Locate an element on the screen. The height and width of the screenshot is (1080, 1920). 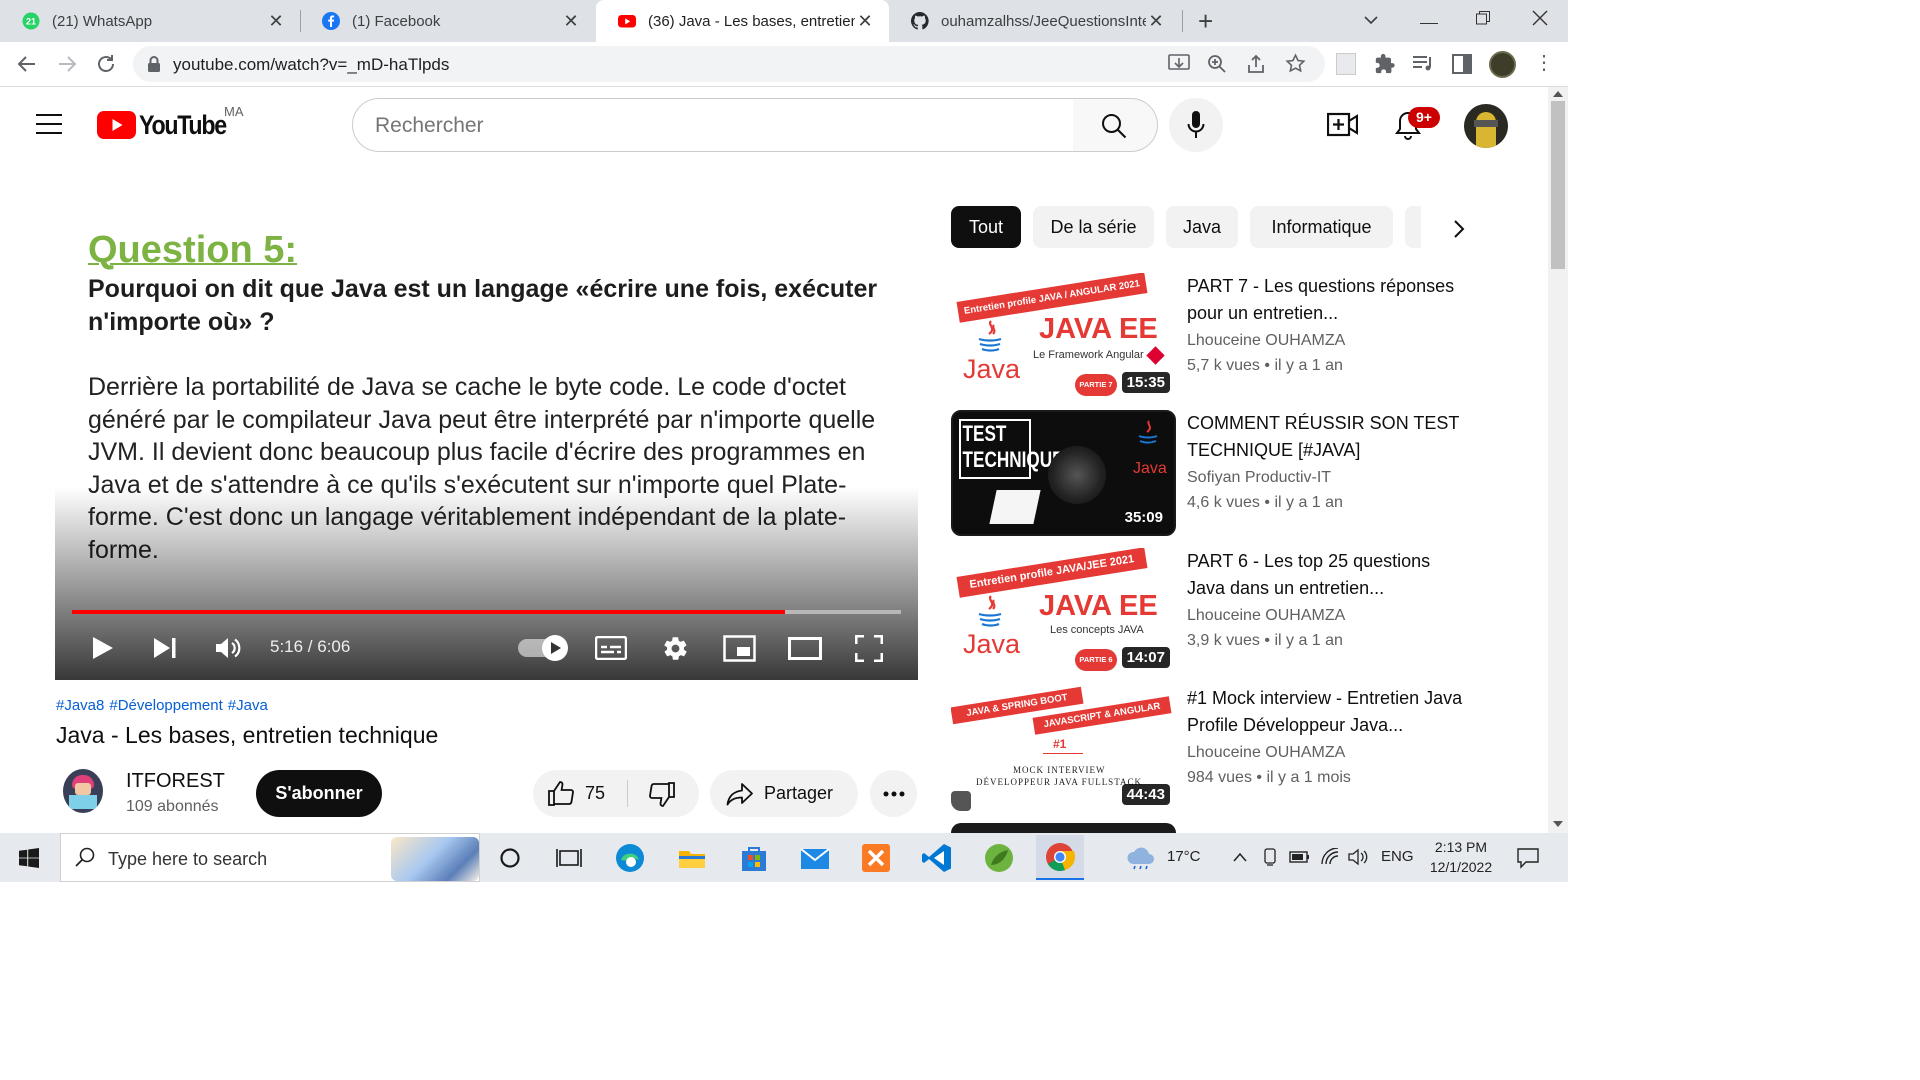
minimize-icon is located at coordinates (1429, 15).